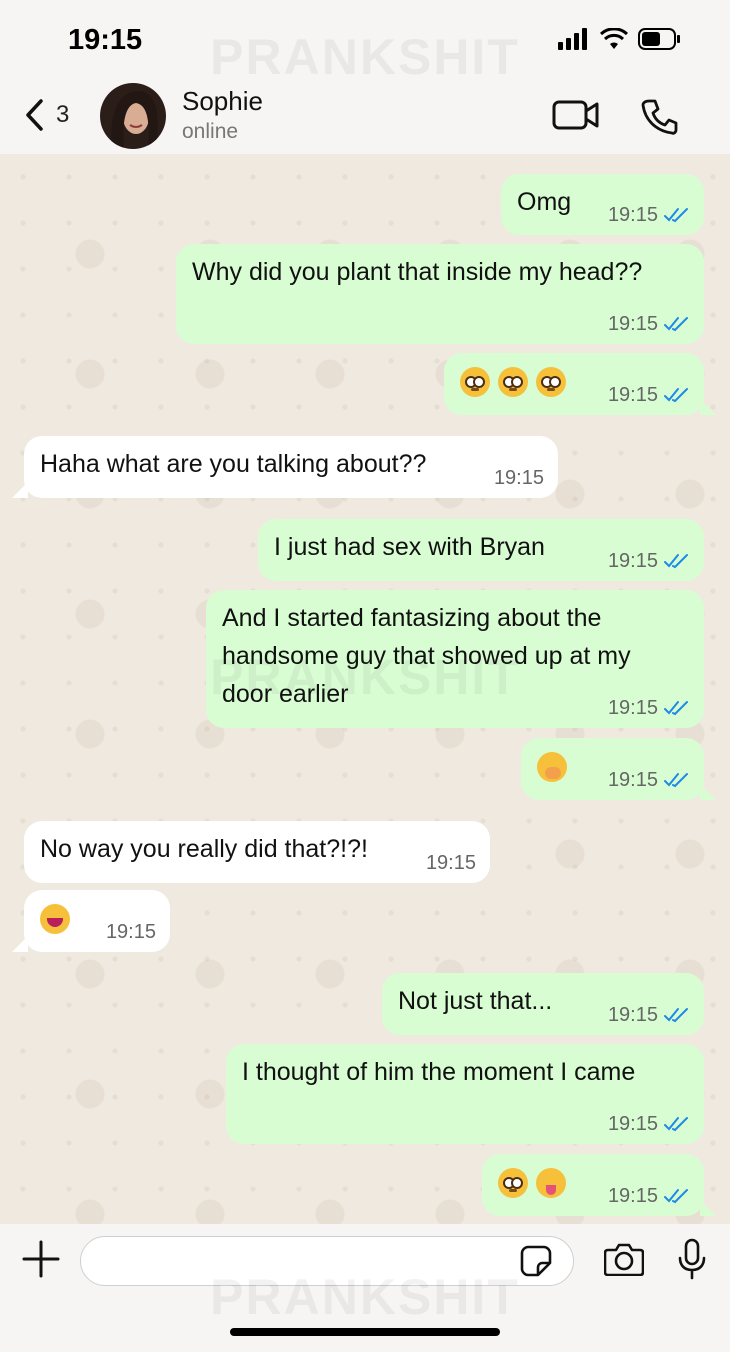  Describe the element at coordinates (551, 1183) in the screenshot. I see `winking-face-with-tongue-icon` at that location.